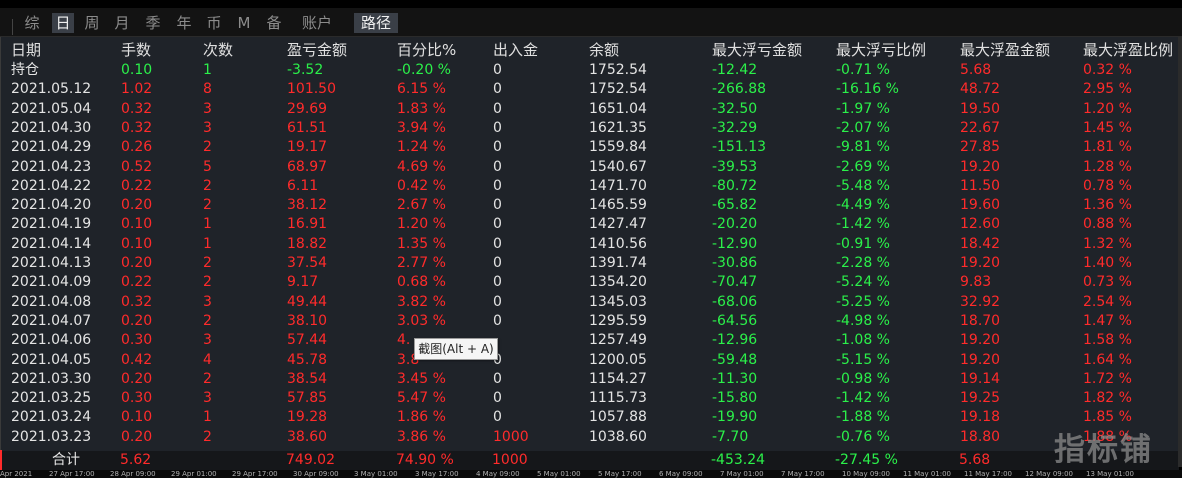 The height and width of the screenshot is (478, 1182). What do you see at coordinates (307, 108) in the screenshot?
I see `cell-pnl: 29.69` at bounding box center [307, 108].